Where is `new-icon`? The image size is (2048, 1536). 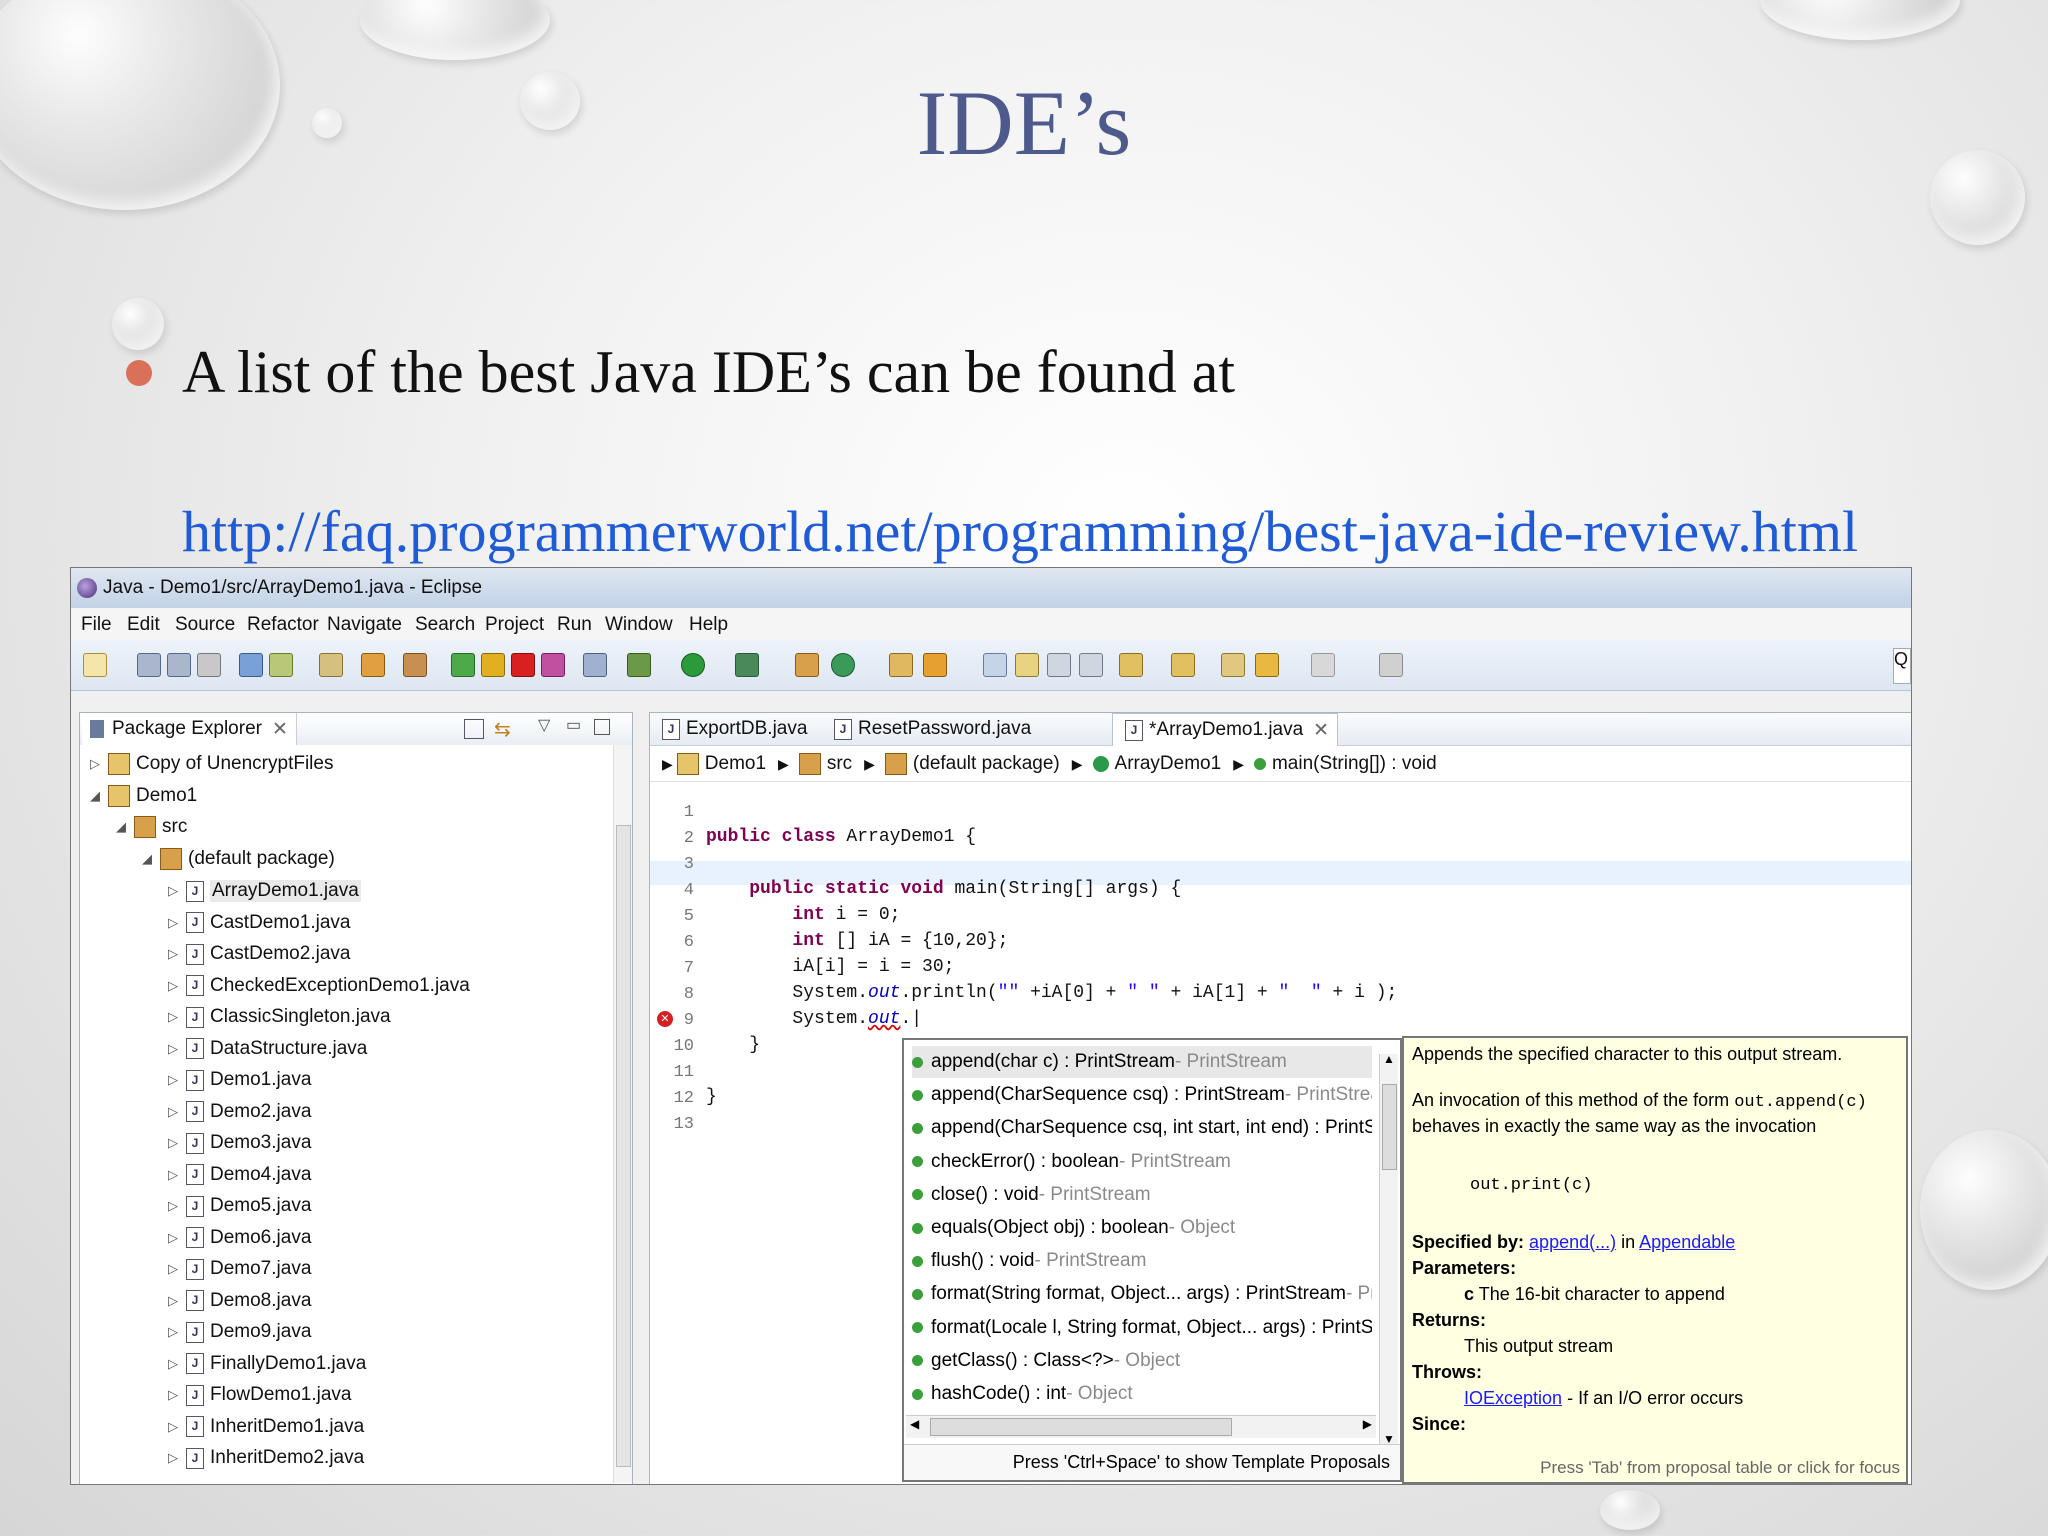 new-icon is located at coordinates (95, 665).